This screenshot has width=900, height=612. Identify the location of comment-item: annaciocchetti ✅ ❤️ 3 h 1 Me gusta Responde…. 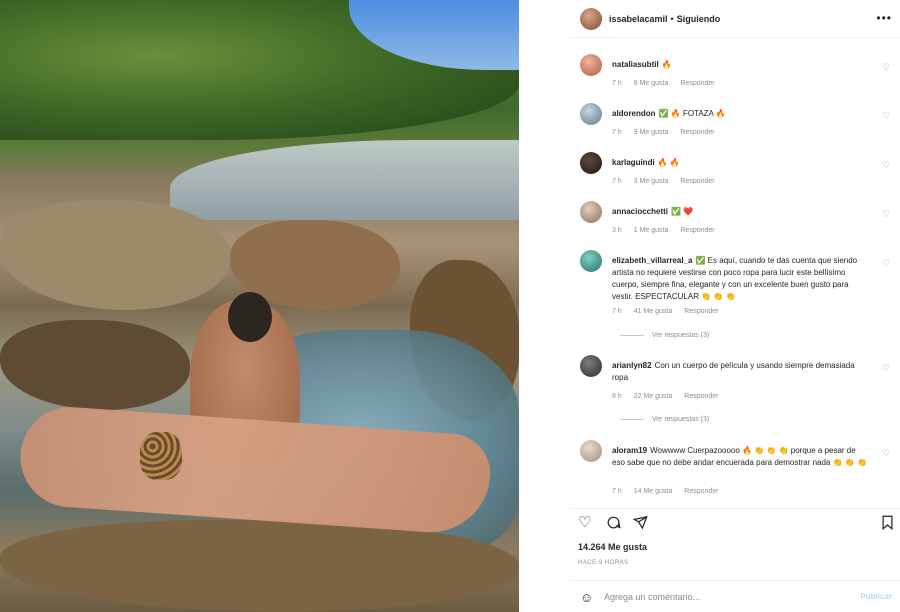
(739, 223).